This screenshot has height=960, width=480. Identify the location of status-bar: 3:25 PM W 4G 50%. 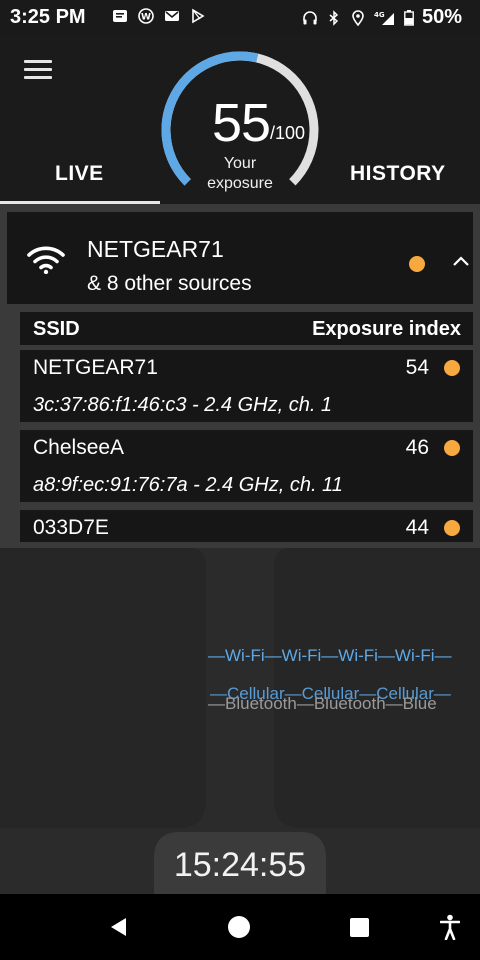
(240, 18).